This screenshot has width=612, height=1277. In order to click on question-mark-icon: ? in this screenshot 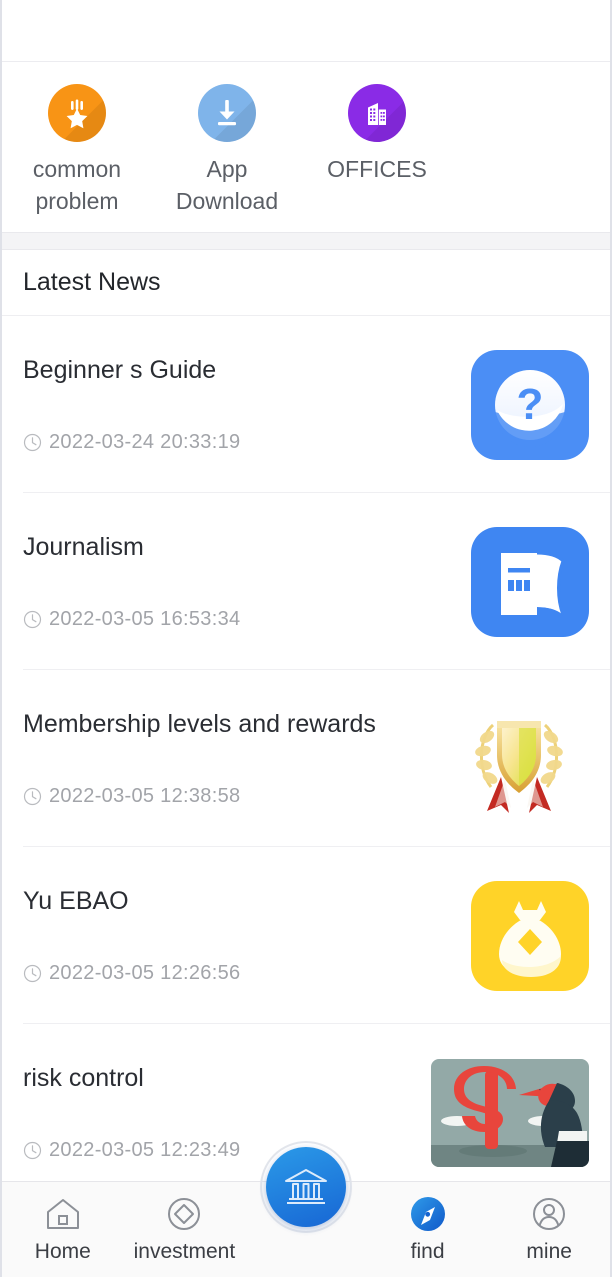, I will do `click(530, 404)`.